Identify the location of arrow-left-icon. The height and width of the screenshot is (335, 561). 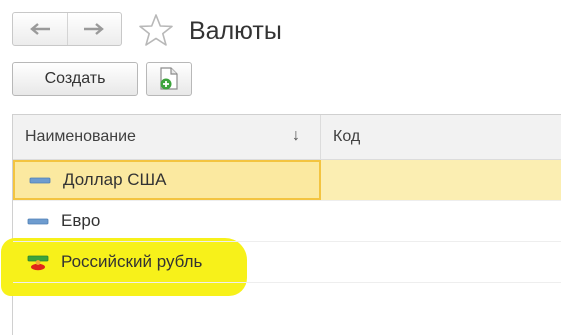
(39, 29).